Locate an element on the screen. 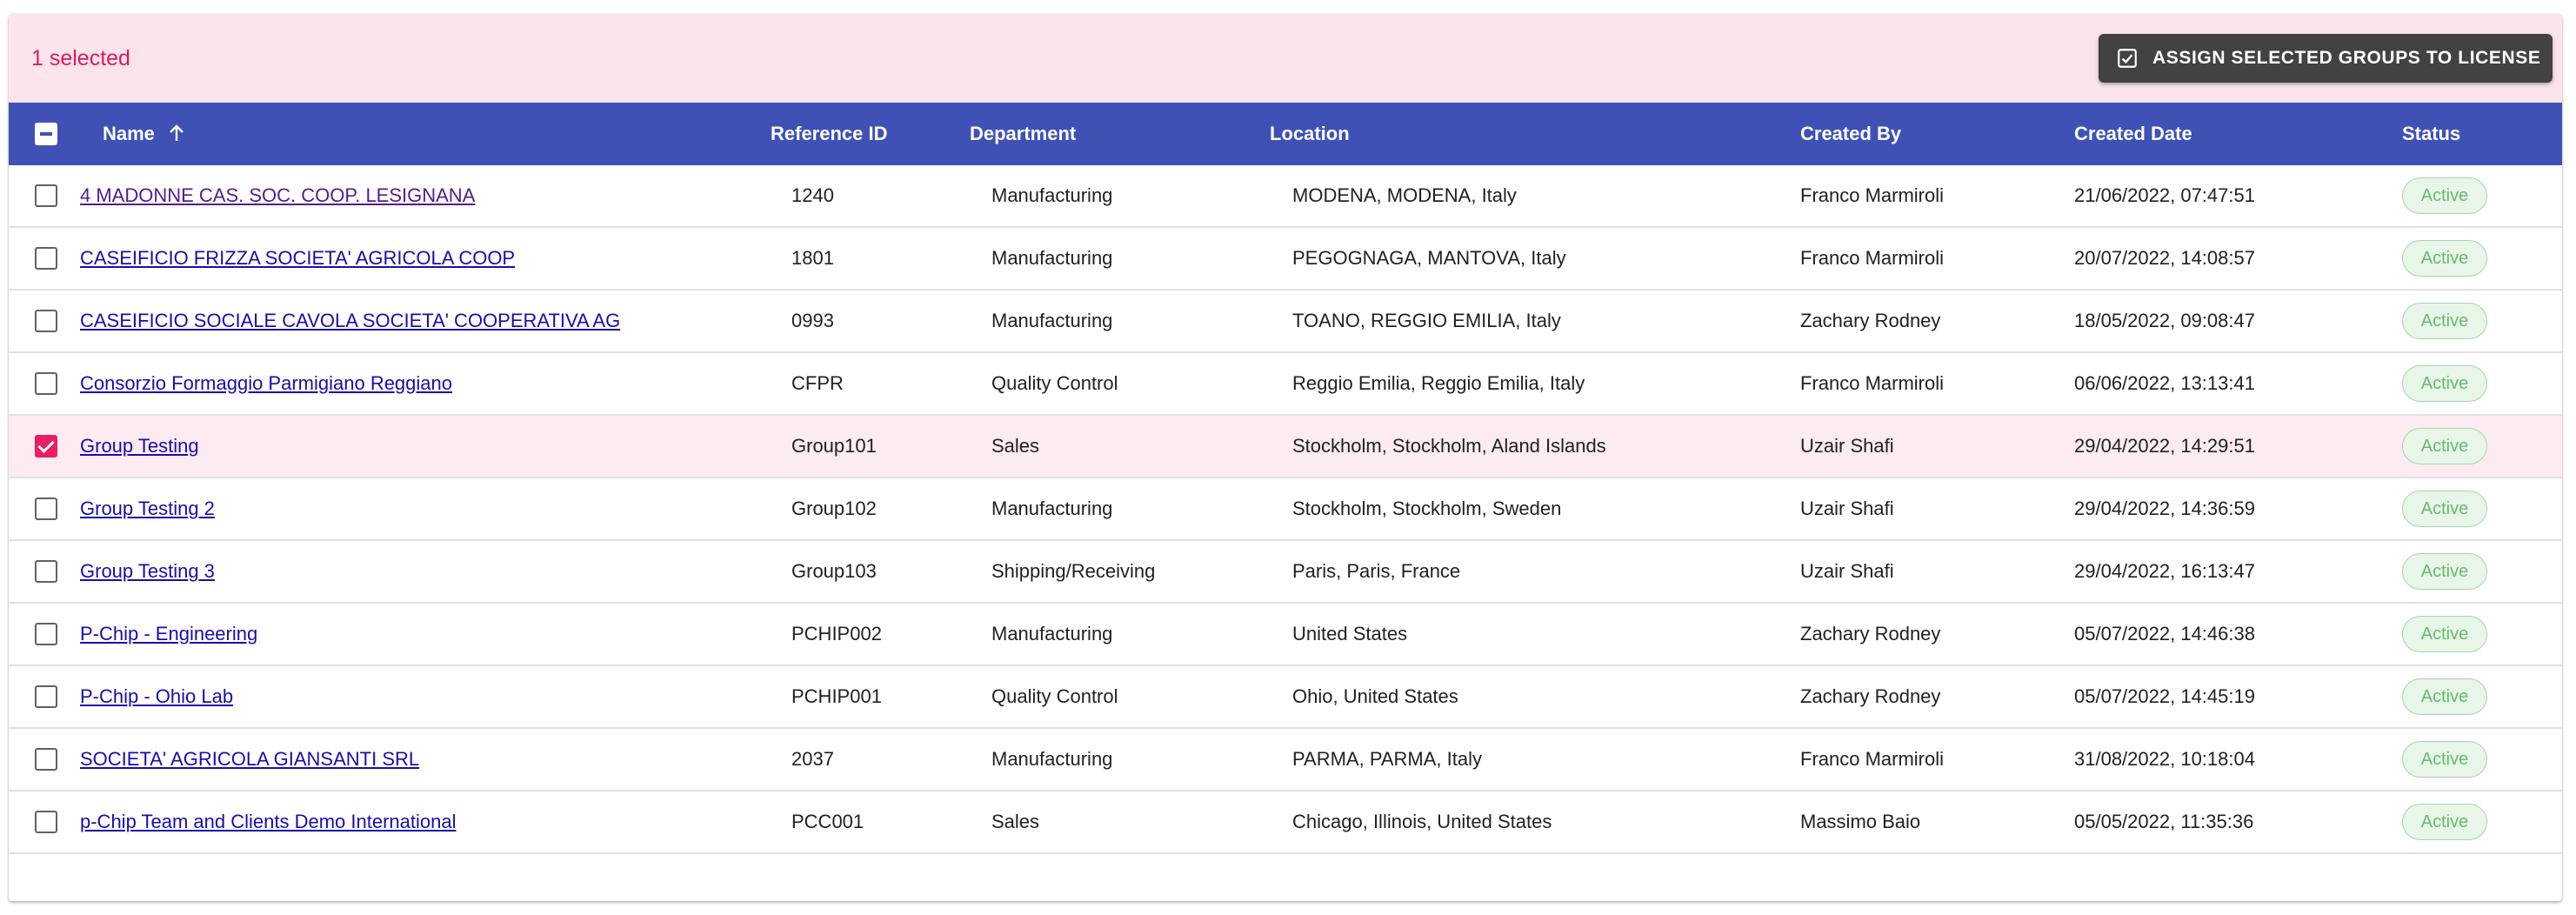 Image resolution: width=2576 pixels, height=915 pixels. created-date-cell: 18/05/2022, 09:08:47 is located at coordinates (2164, 320).